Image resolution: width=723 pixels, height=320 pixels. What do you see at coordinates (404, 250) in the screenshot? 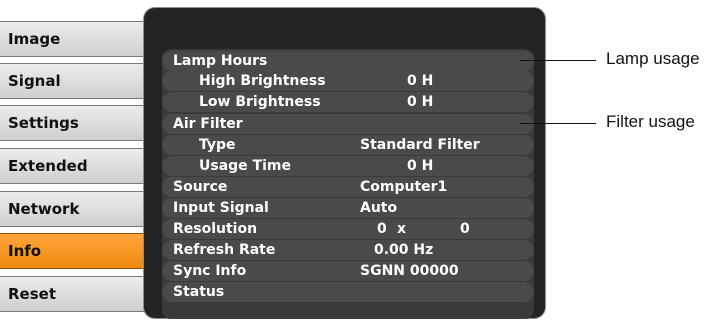
I see `refresh-rate-value: 0.00 Hz` at bounding box center [404, 250].